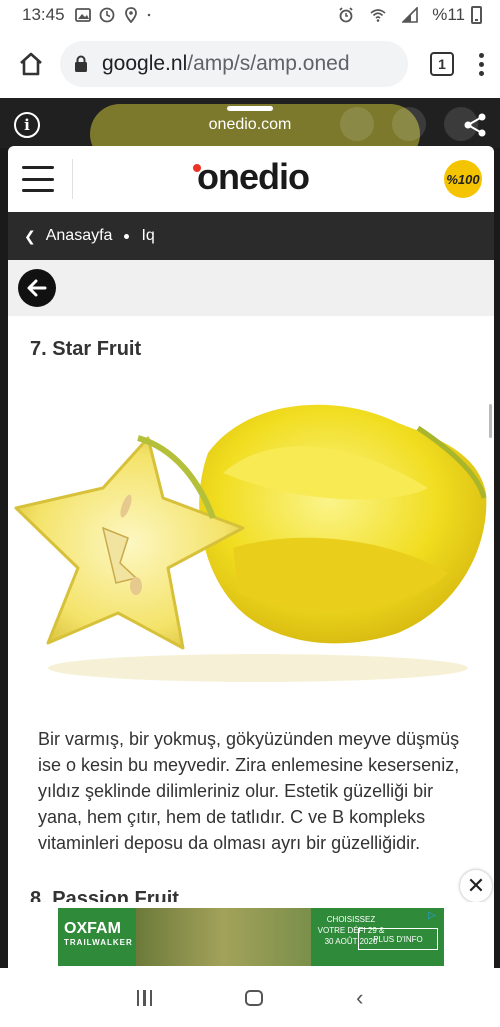 This screenshot has height=1027, width=500. I want to click on back-nav-icon: ‹, so click(359, 998).